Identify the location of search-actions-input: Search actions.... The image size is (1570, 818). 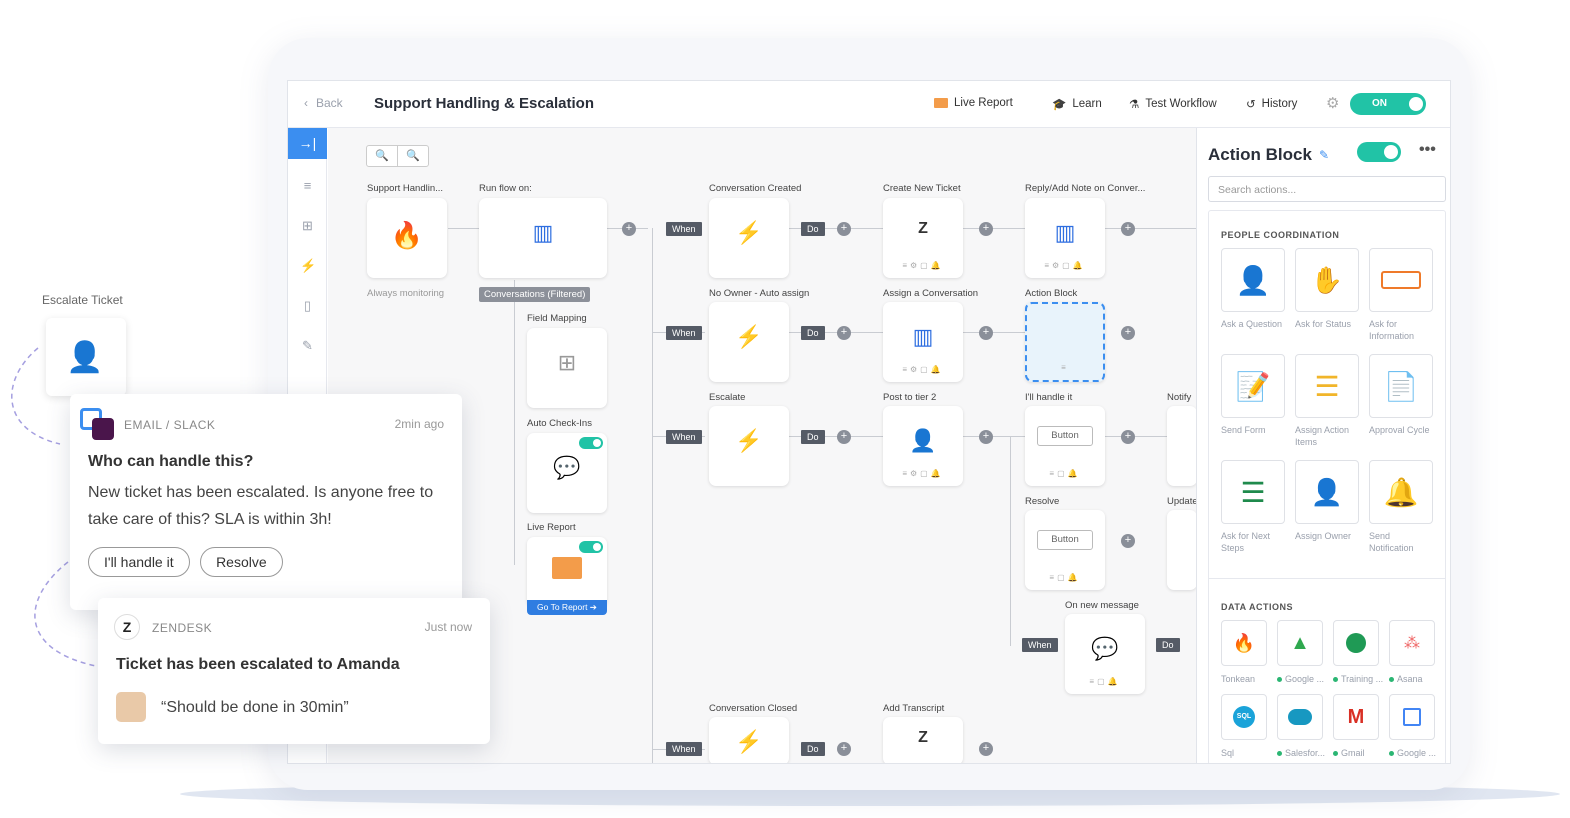
(1327, 189).